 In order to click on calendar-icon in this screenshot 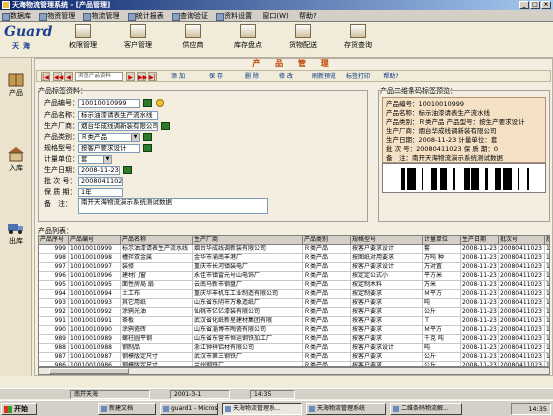, I will do `click(127, 170)`.